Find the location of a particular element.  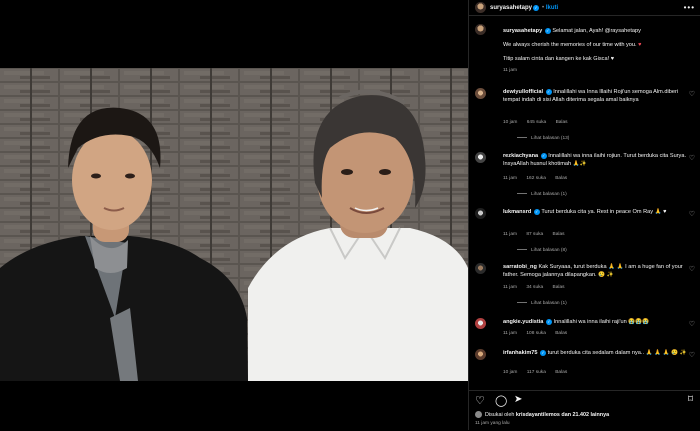

follow-separator: • Ikuti is located at coordinates (550, 7).